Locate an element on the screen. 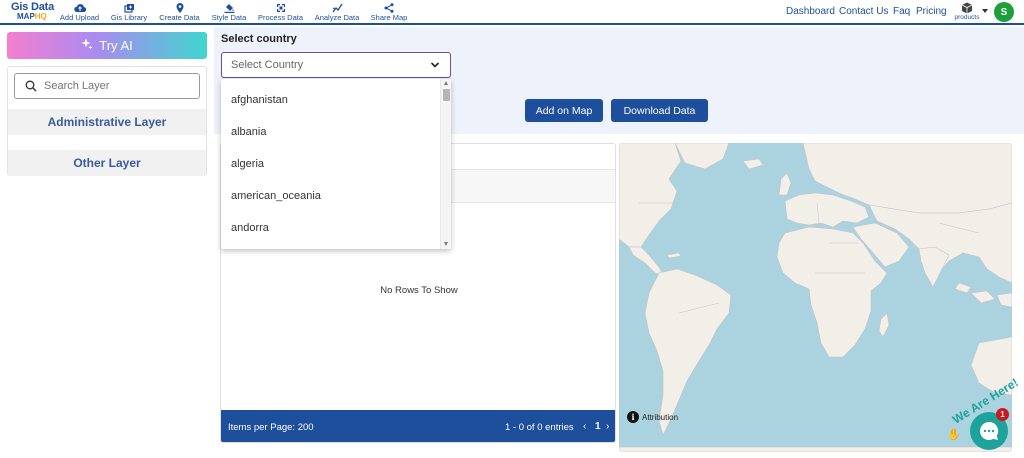  nav-analyze-data: Analyze Data is located at coordinates (337, 13).